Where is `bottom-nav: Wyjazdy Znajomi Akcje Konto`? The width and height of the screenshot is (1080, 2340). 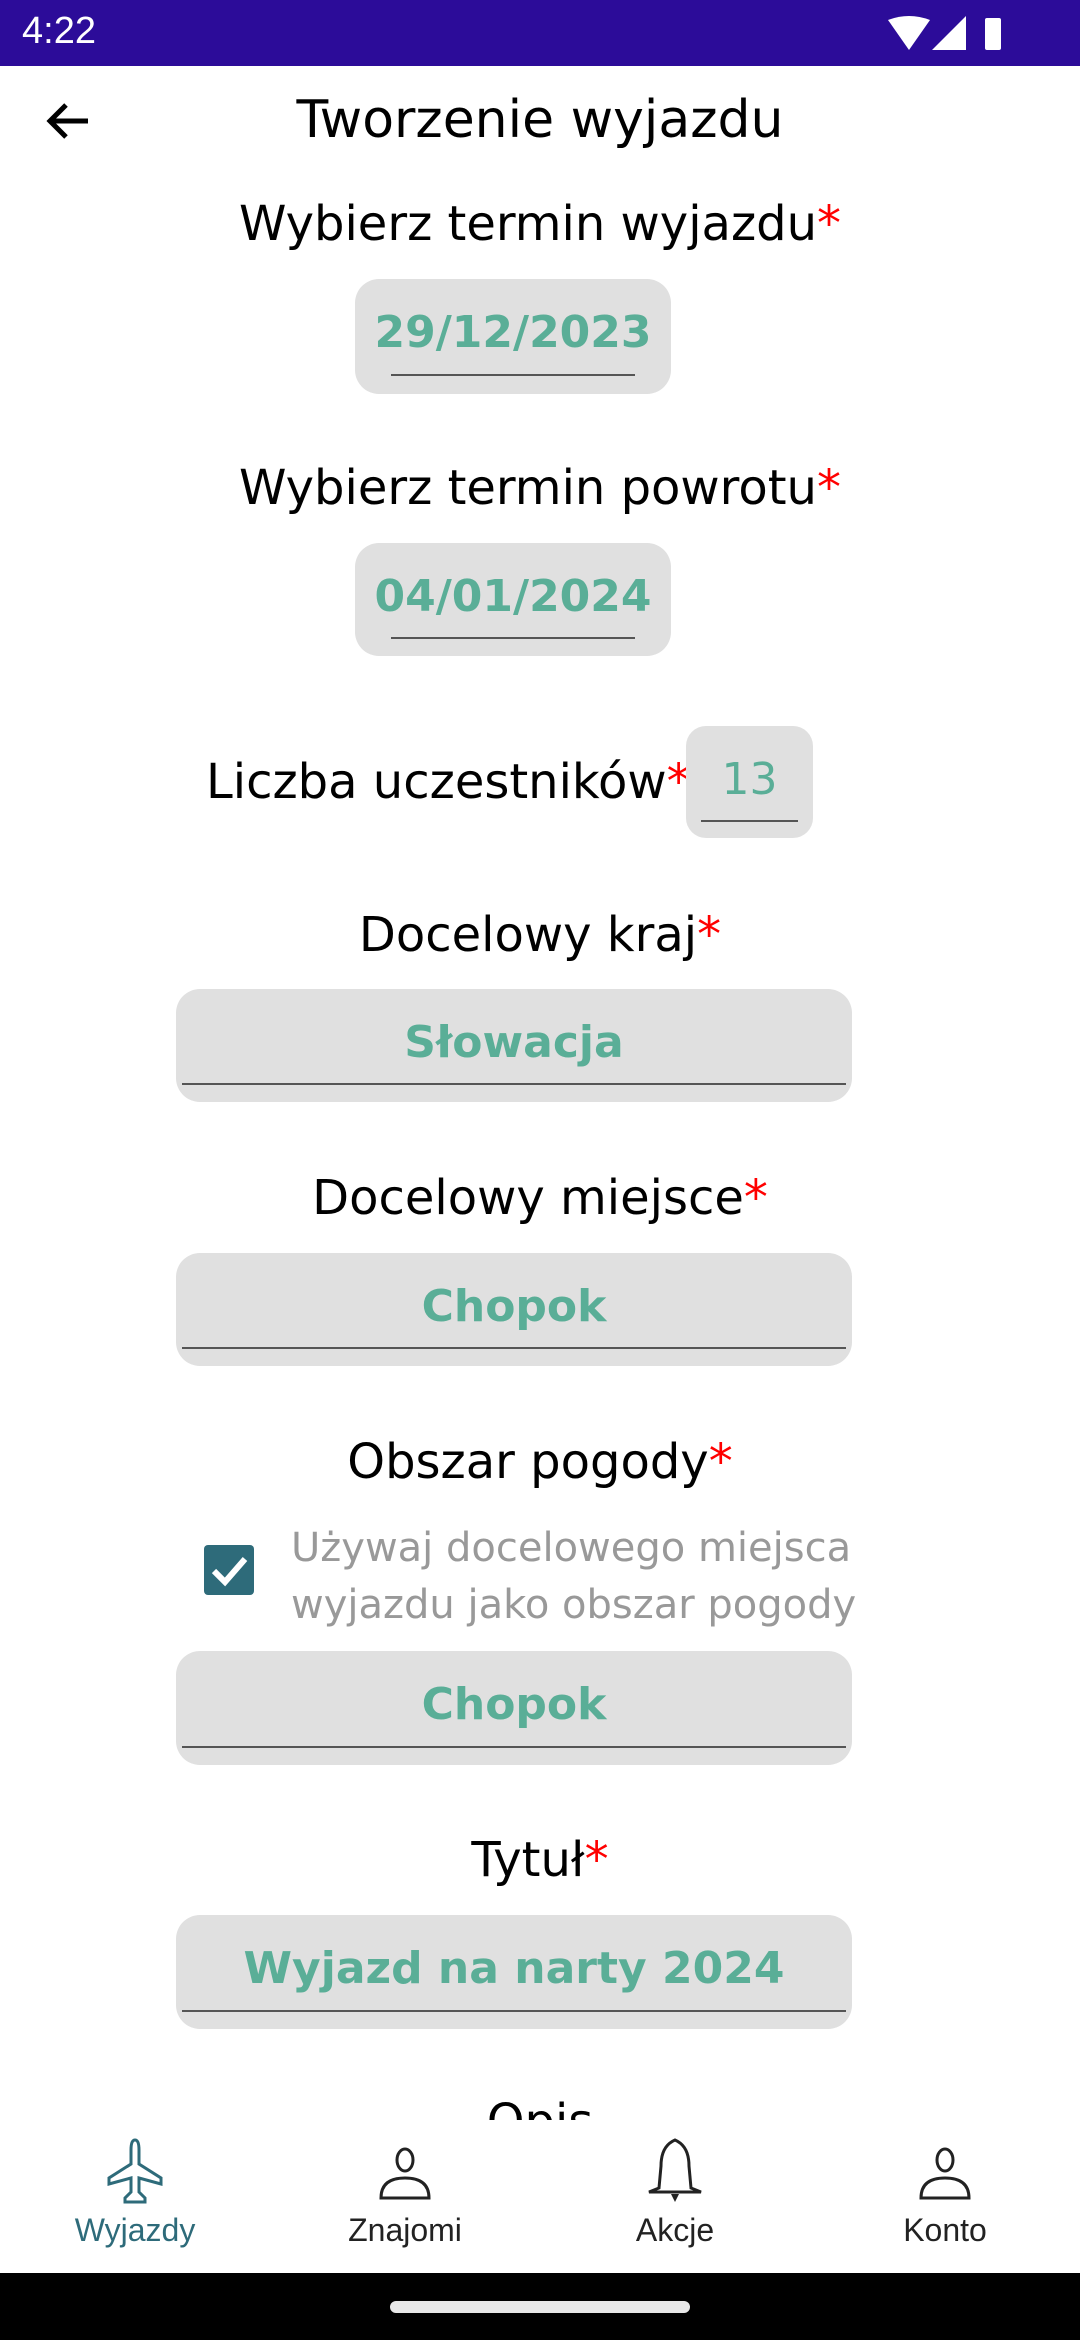
bottom-nav: Wyjazdy Znajomi Akcje Konto is located at coordinates (540, 2196).